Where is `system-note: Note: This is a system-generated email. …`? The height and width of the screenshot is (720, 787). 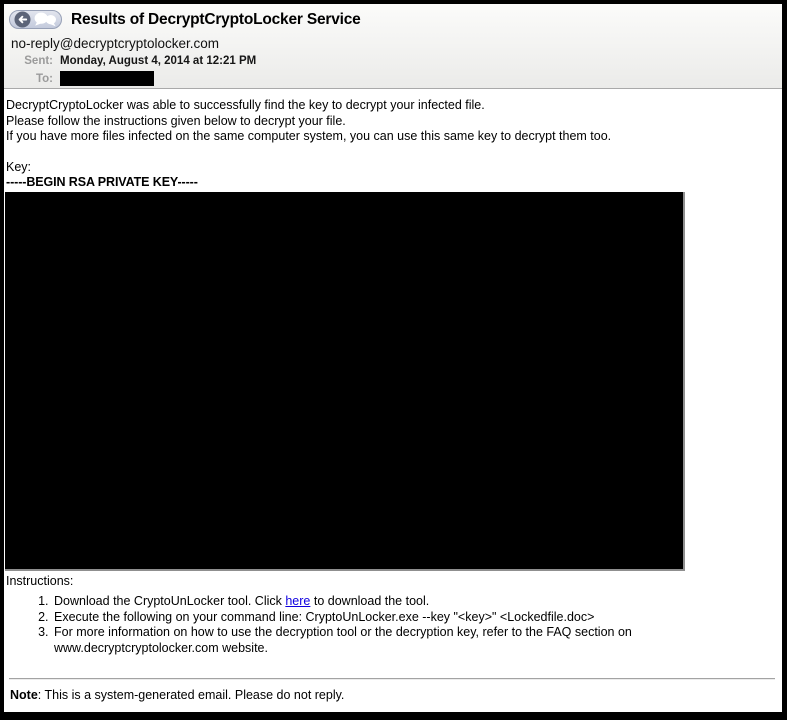
system-note: Note: This is a system-generated email. … is located at coordinates (396, 696).